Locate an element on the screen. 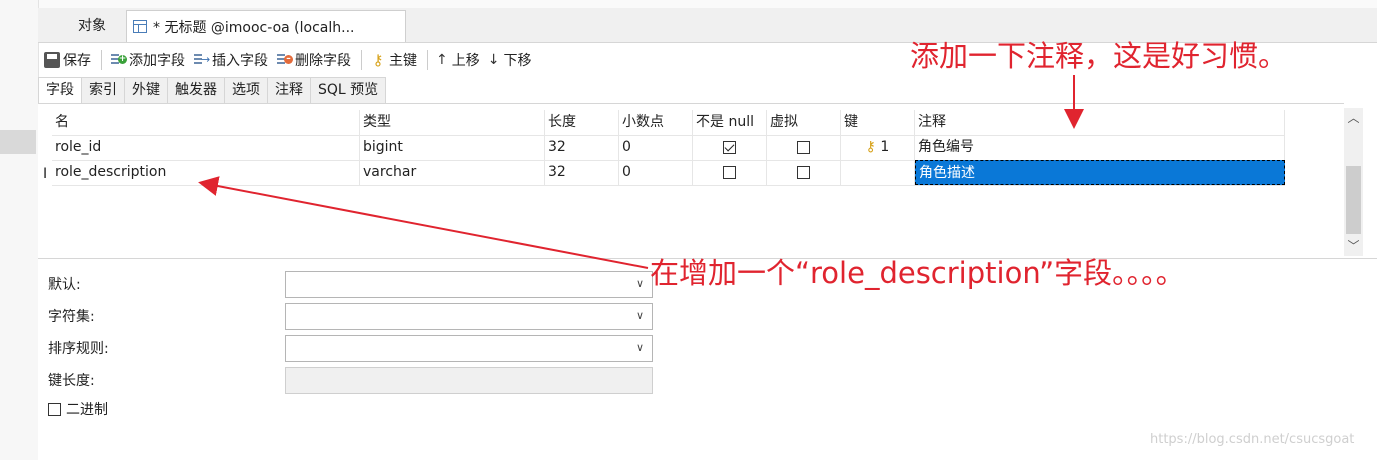 The image size is (1377, 461). move-up-button: ↑ 上移 is located at coordinates (458, 60).